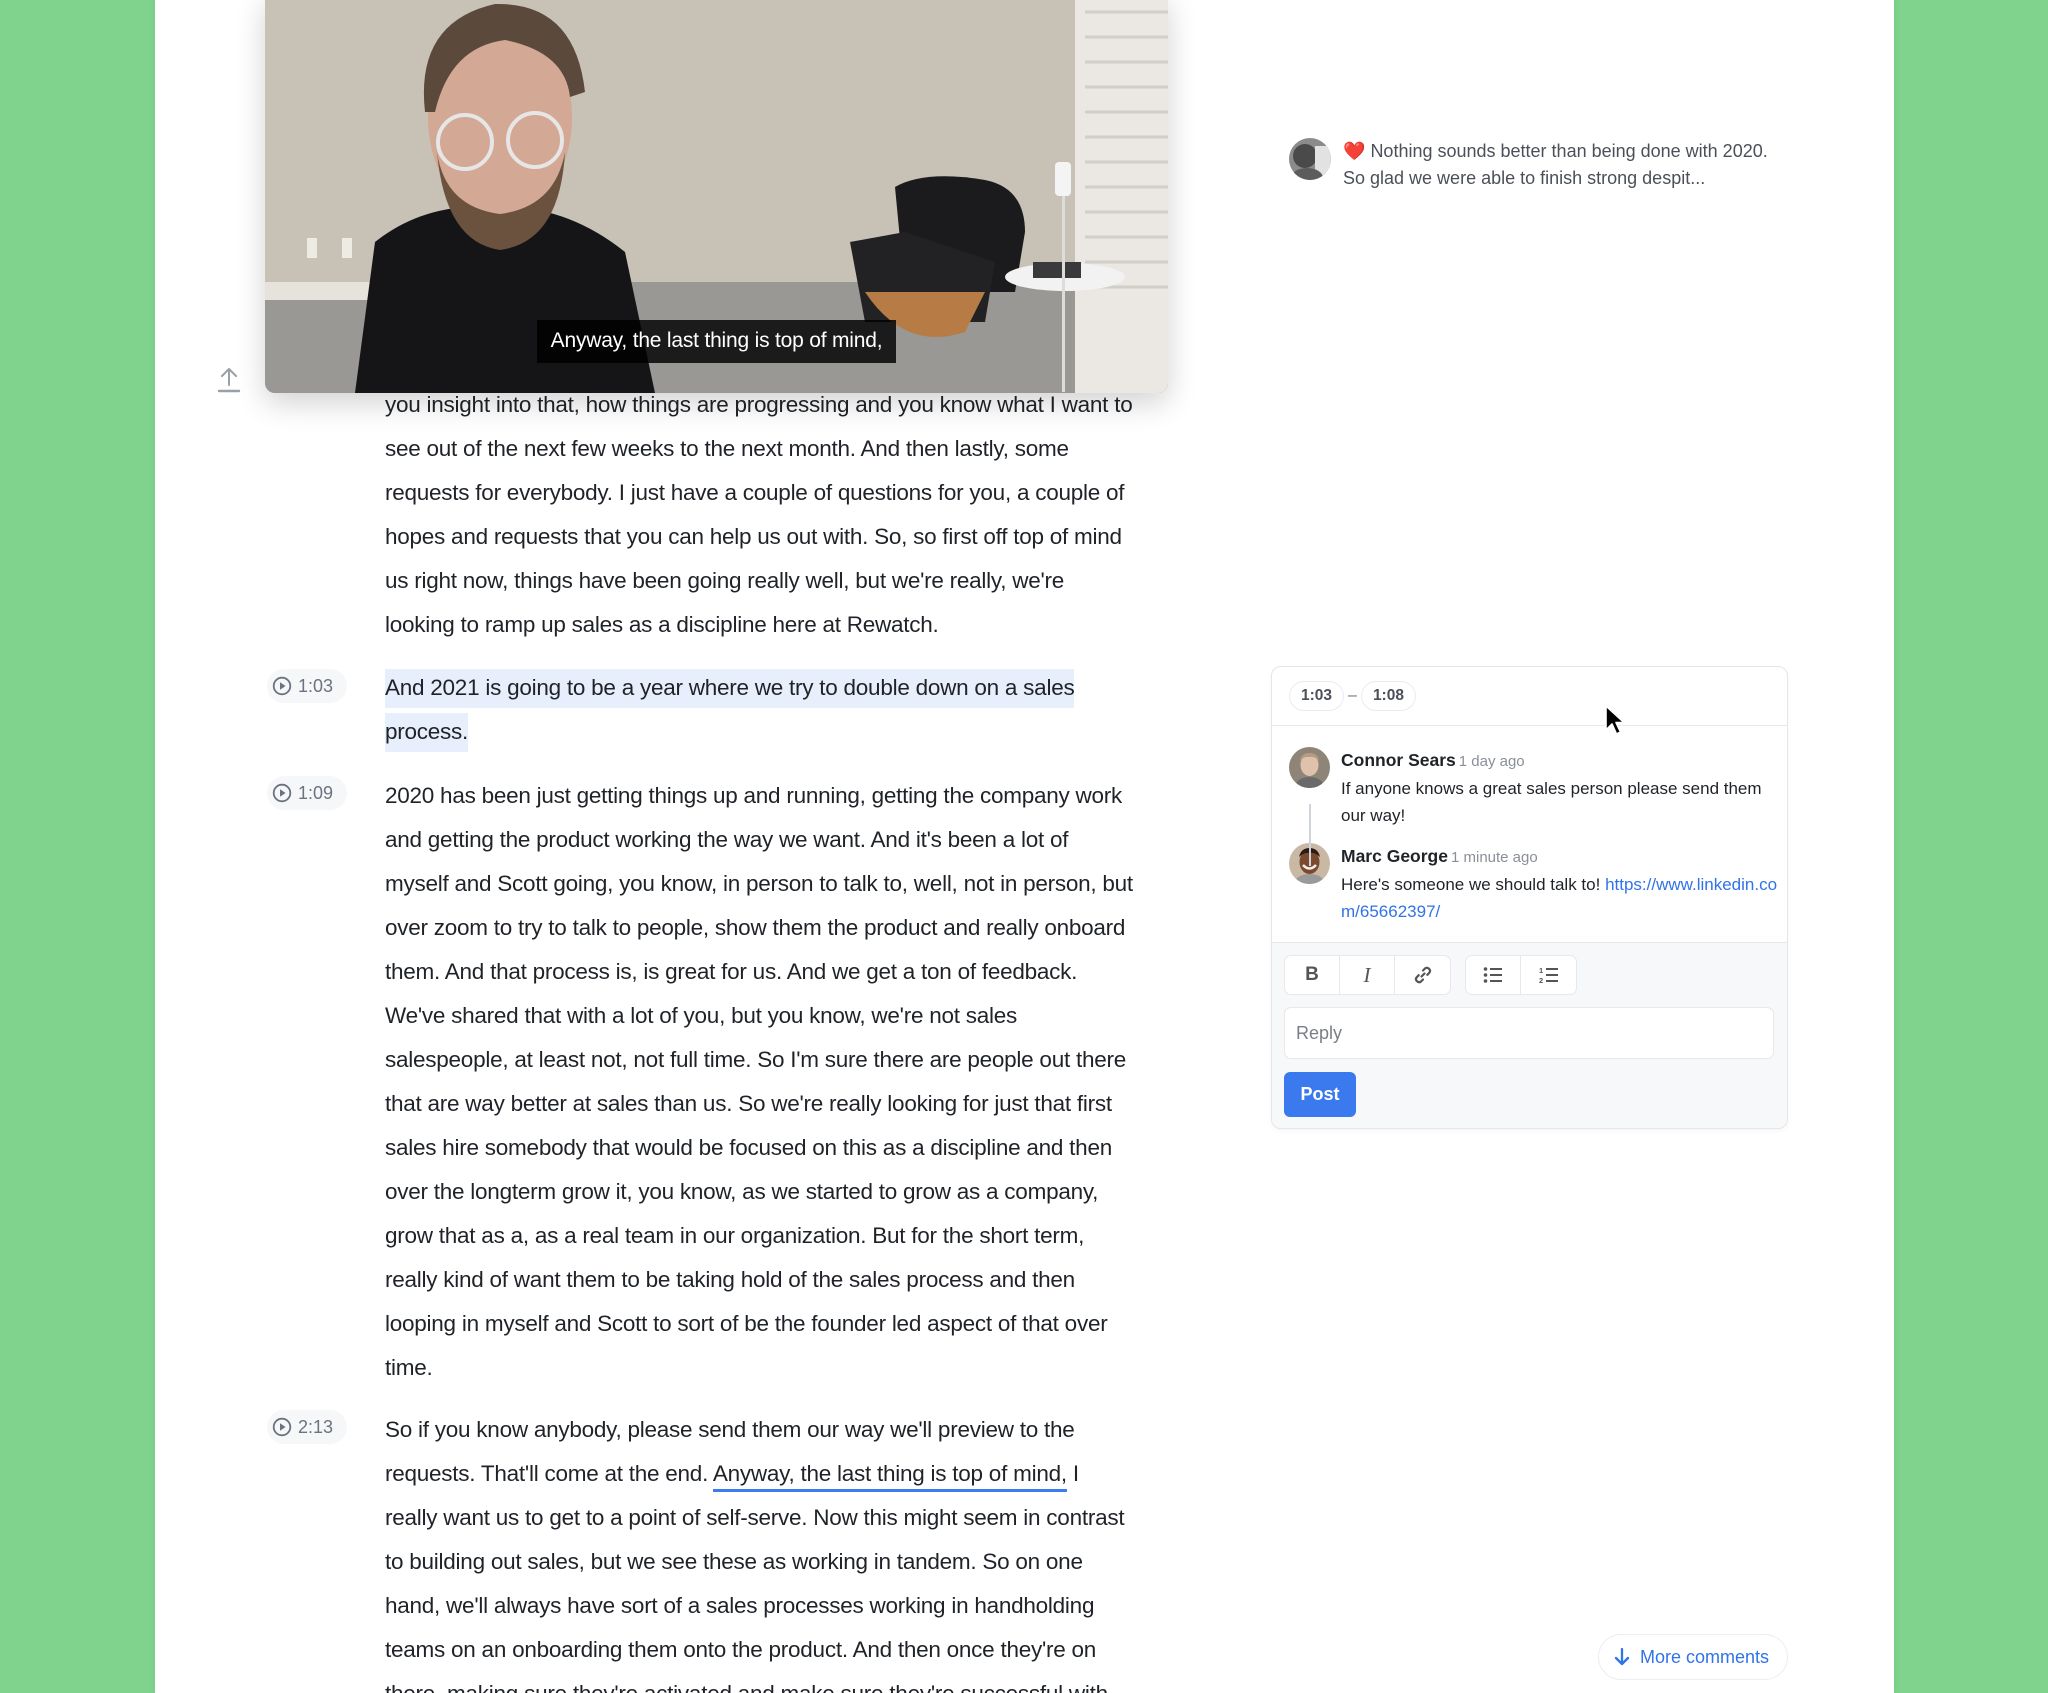 The width and height of the screenshot is (2048, 1693). What do you see at coordinates (1705, 1656) in the screenshot?
I see `more-comments-label: More comments` at bounding box center [1705, 1656].